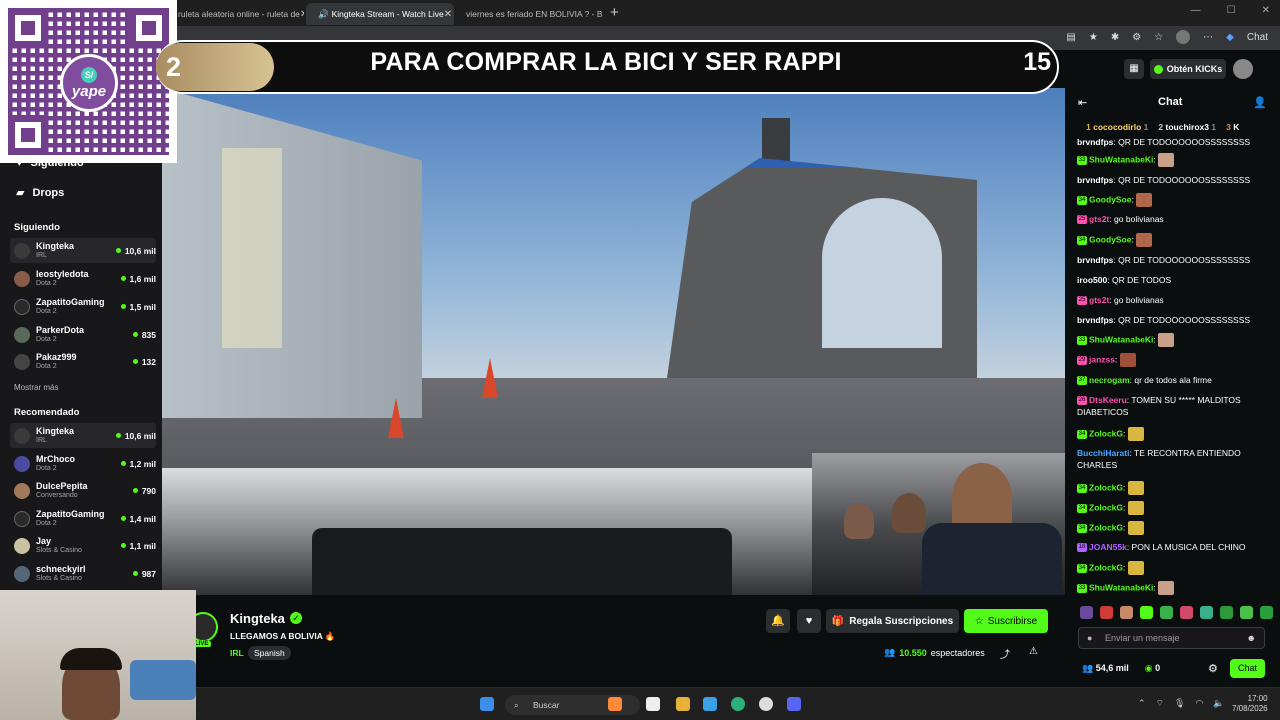 The image size is (1280, 720). What do you see at coordinates (1033, 651) in the screenshot?
I see `report-icon: ⚠` at bounding box center [1033, 651].